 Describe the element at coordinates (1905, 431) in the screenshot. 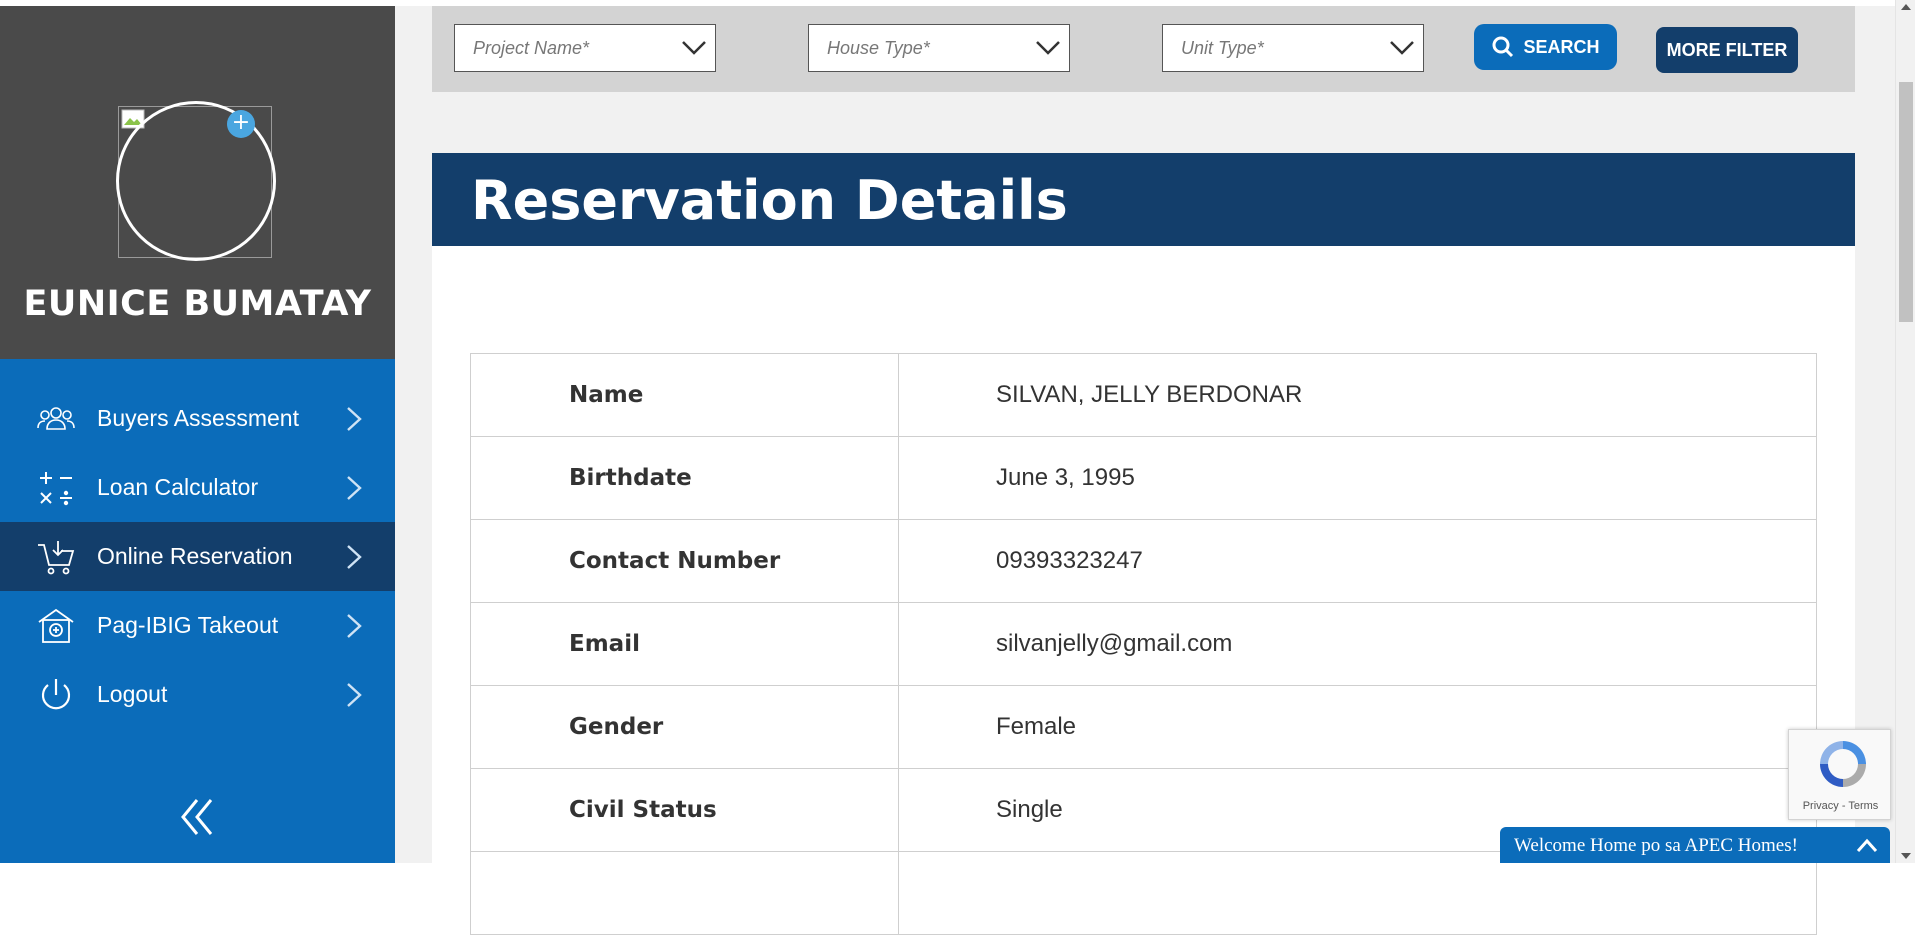

I see `page-scrollbar` at that location.